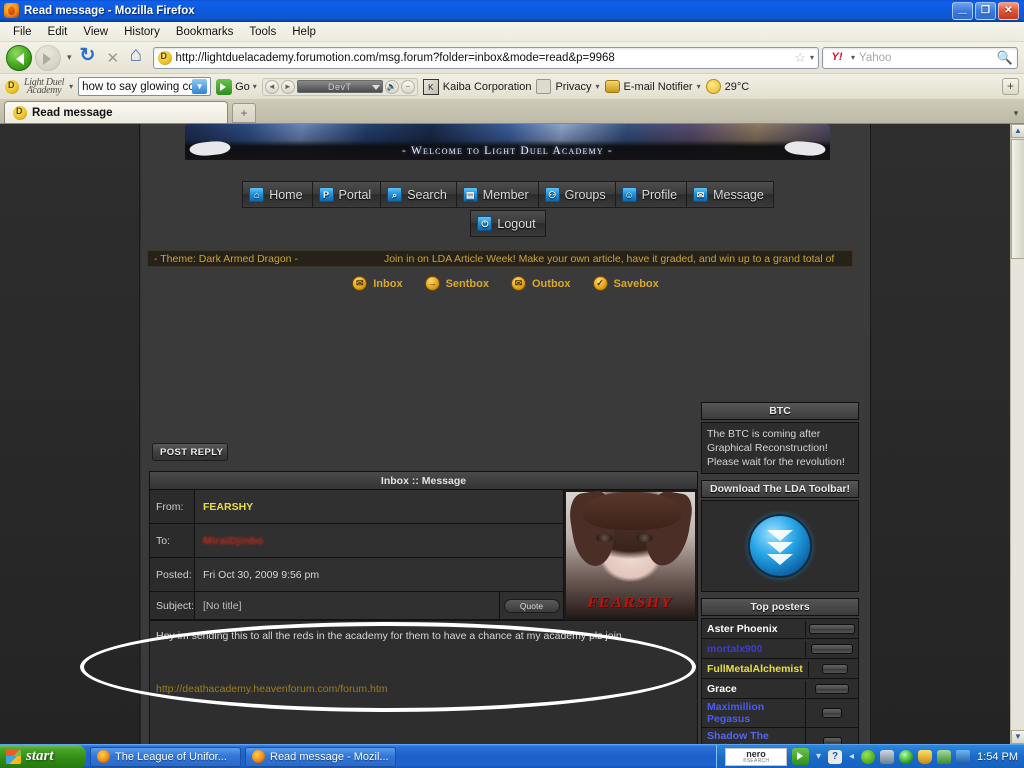 The image size is (1024, 768). Describe the element at coordinates (200, 86) in the screenshot. I see `toolbar-search-dropdown-icon: ▼` at that location.